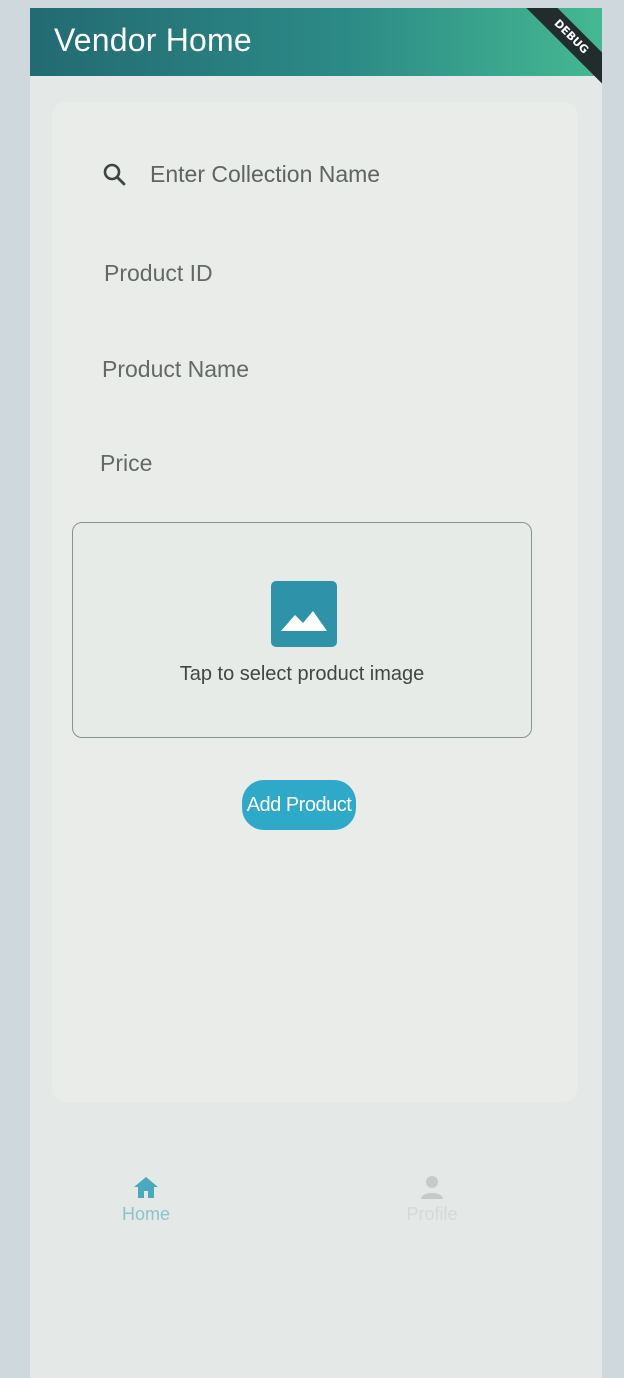  I want to click on page-title: Vendor Home, so click(153, 40).